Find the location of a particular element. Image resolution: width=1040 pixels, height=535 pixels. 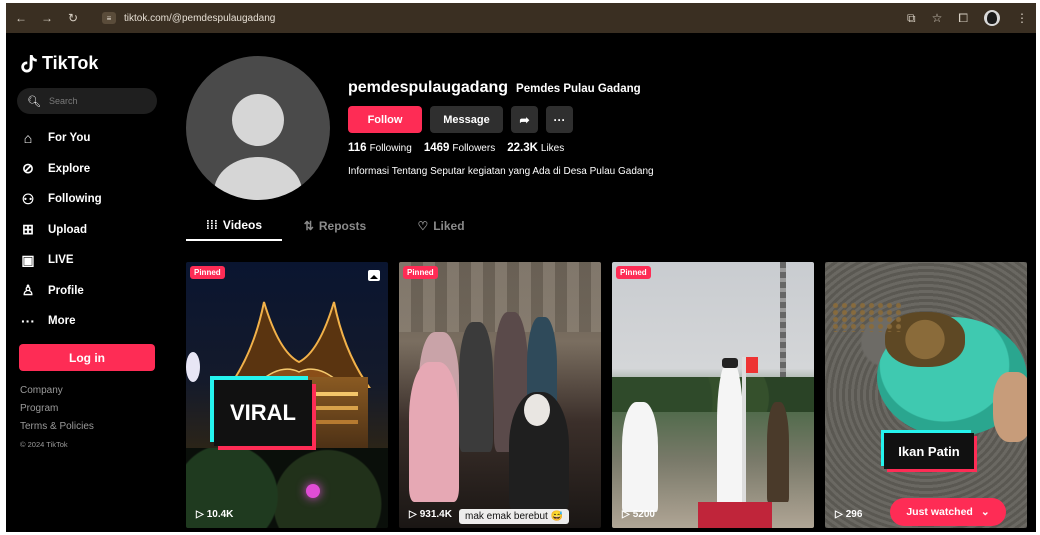

profile-avatar is located at coordinates (258, 128).